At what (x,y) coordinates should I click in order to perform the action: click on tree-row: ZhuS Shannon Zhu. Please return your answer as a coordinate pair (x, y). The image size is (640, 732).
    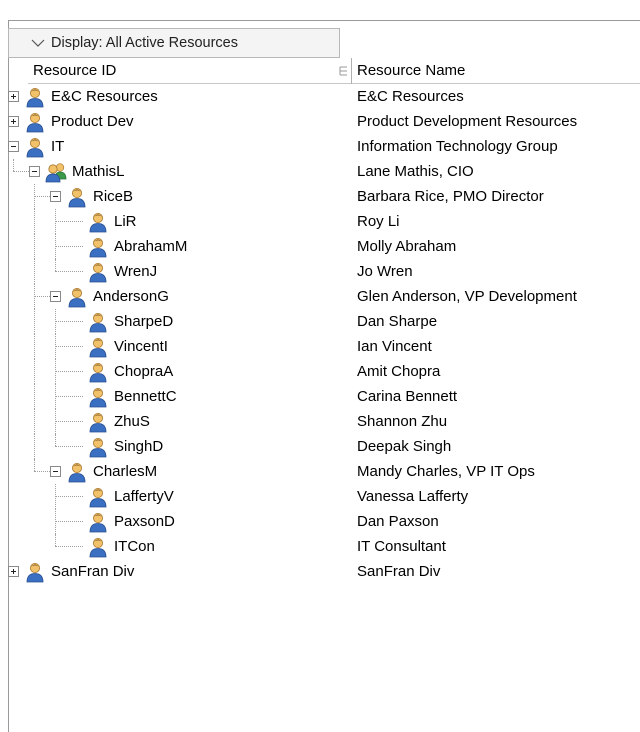
    Looking at the image, I should click on (334, 421).